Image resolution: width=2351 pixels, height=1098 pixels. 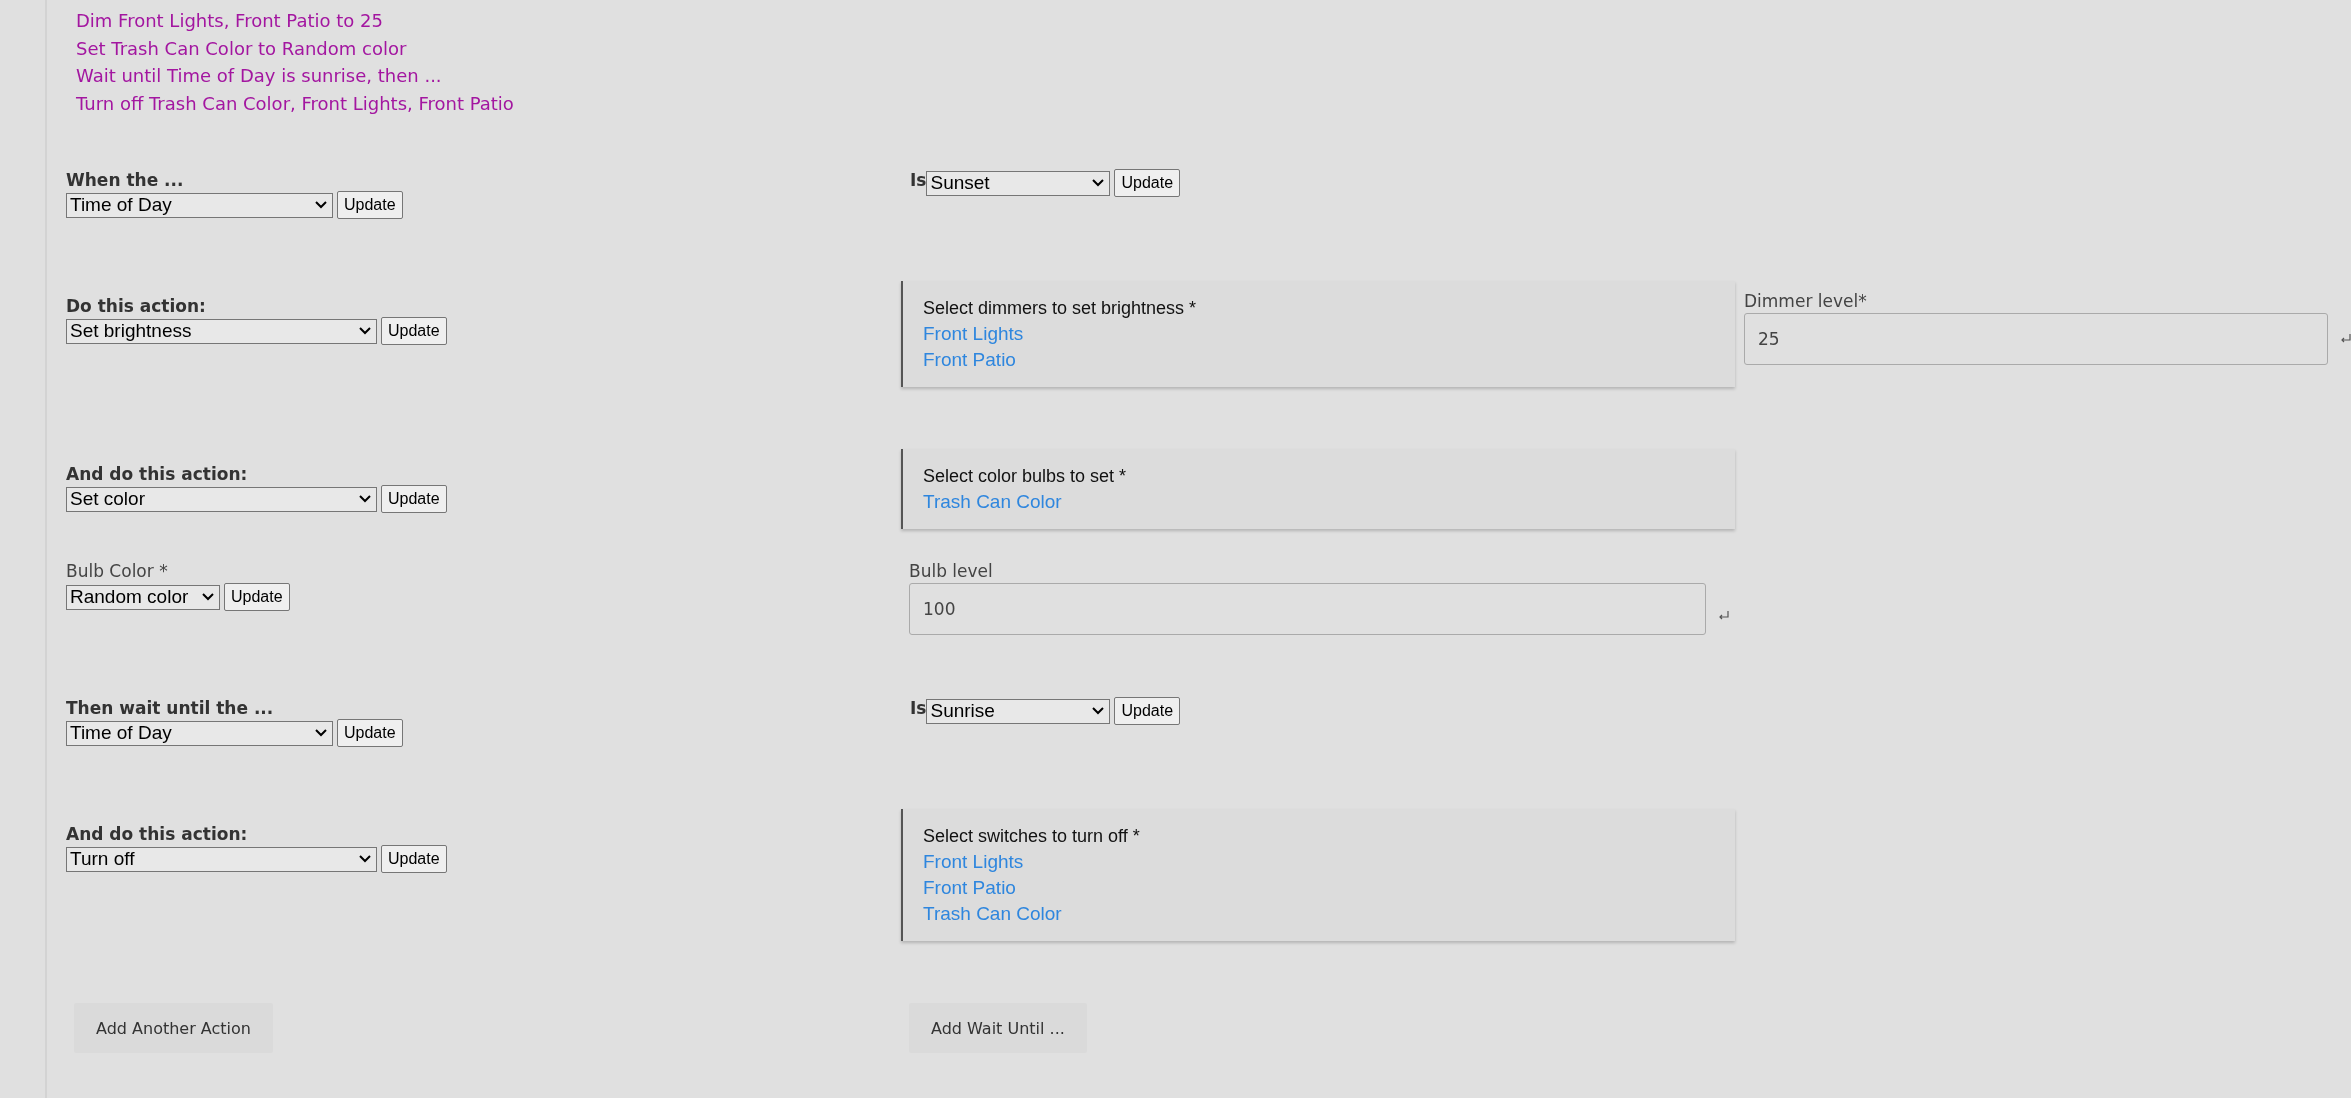 I want to click on summary-line: Turn off Trash Can Color, Front Lights, Front Patio, so click(x=295, y=103).